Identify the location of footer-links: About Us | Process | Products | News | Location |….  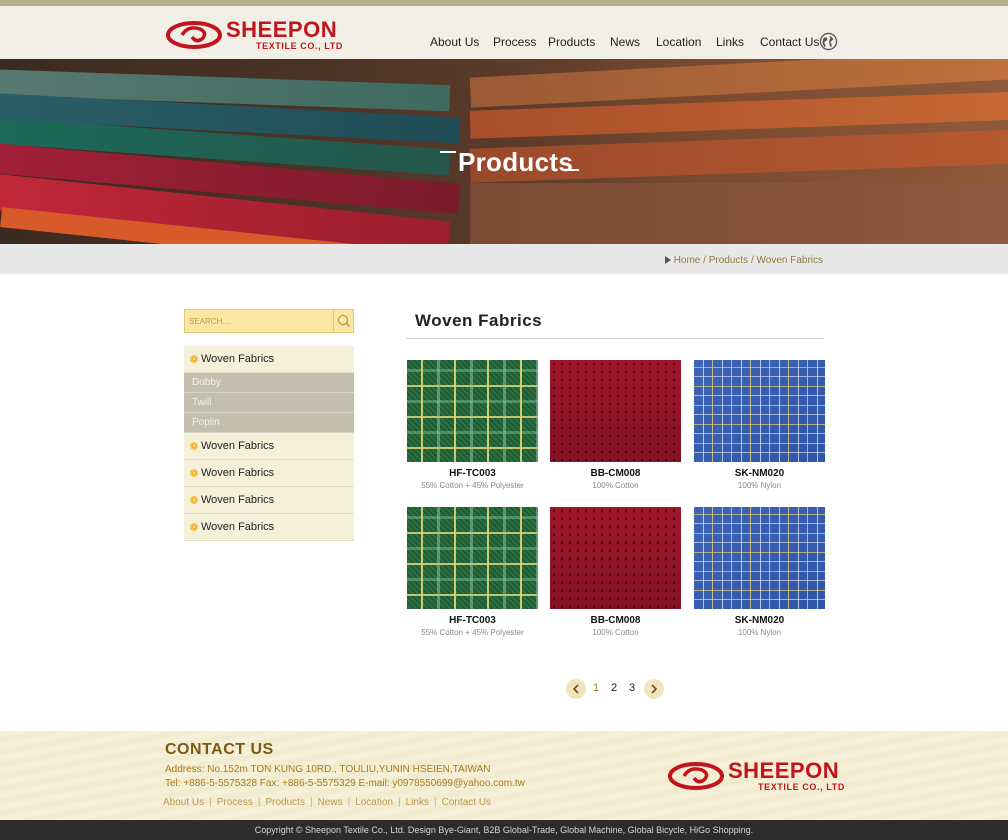
(327, 802).